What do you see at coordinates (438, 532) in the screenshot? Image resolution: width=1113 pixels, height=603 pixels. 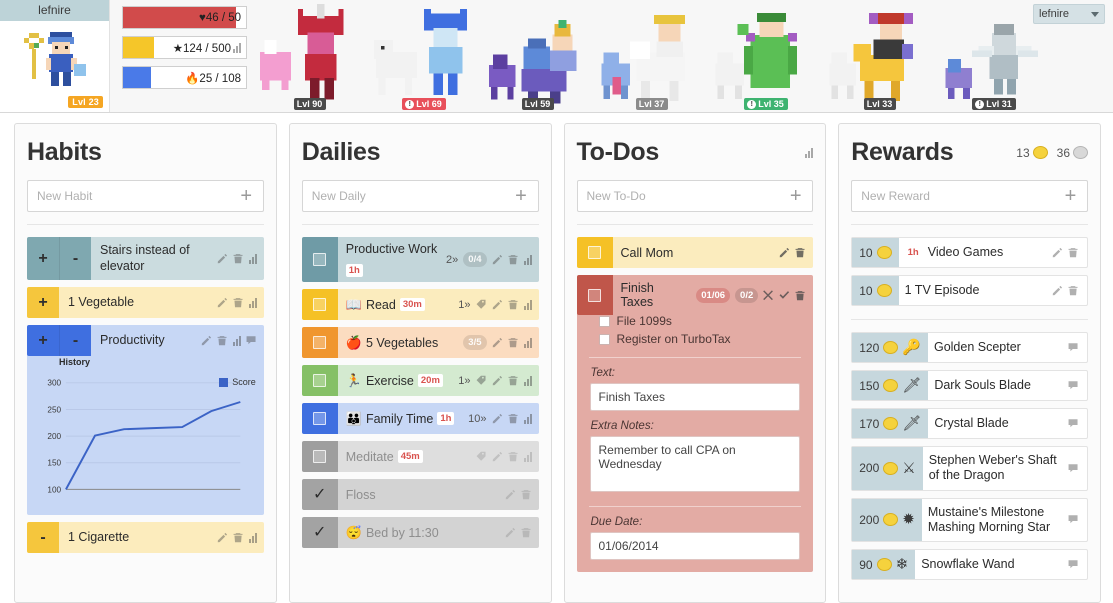 I see `daily-body: 😴 Bed by 11:30` at bounding box center [438, 532].